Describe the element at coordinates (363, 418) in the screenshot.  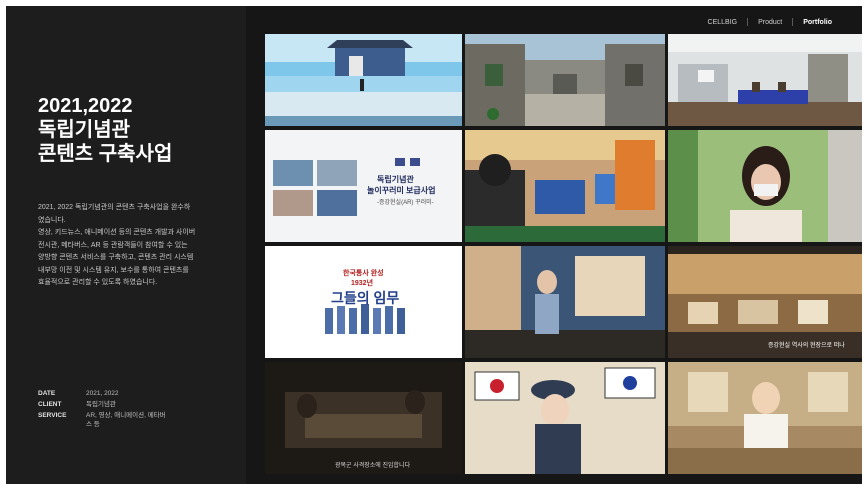
I see `gallery-image-meeting-scene: 광복군 사격장소에 진입합니다` at that location.